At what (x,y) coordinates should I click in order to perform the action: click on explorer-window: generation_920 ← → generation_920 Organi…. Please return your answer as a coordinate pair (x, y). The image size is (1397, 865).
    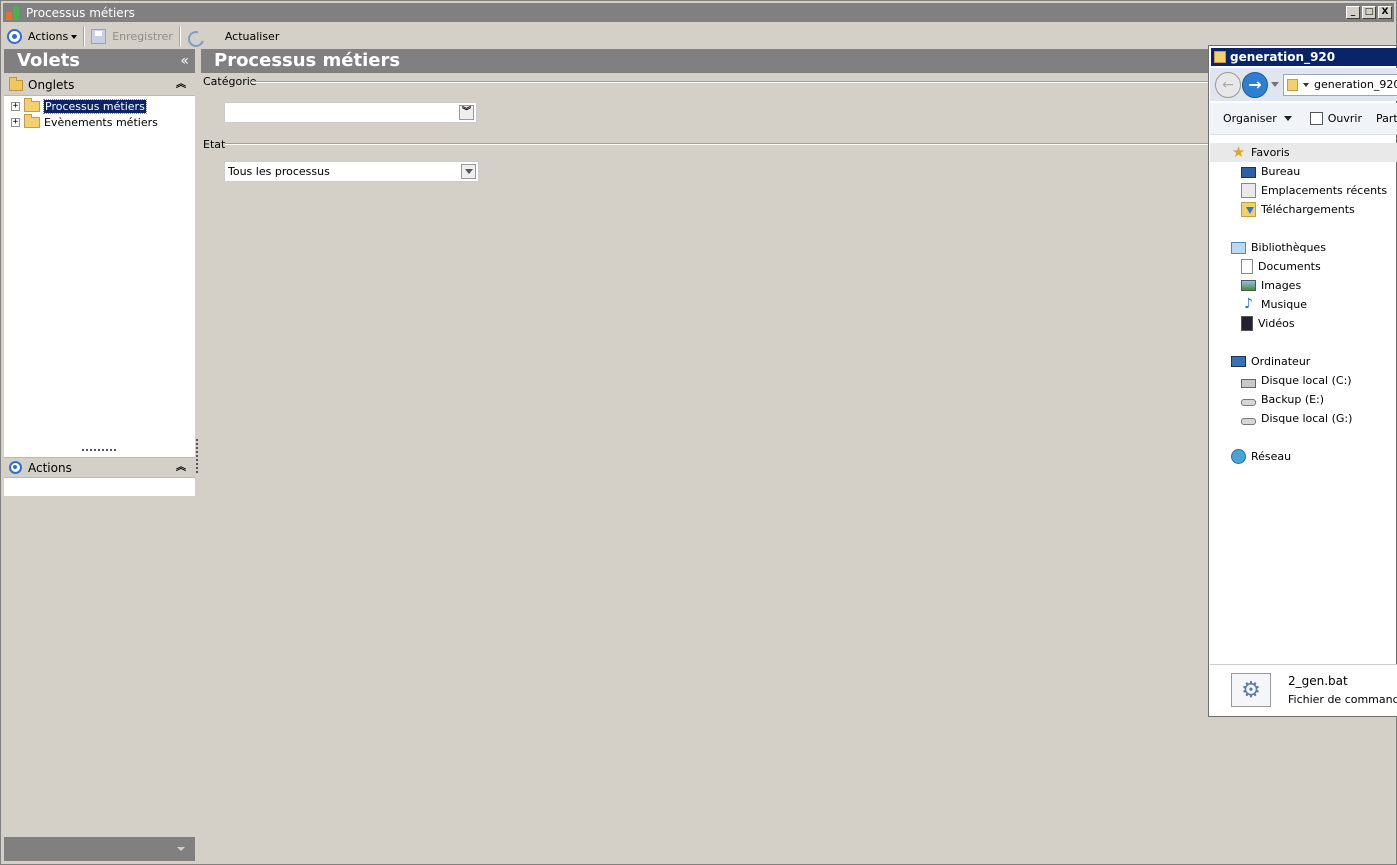
    Looking at the image, I should click on (1302, 381).